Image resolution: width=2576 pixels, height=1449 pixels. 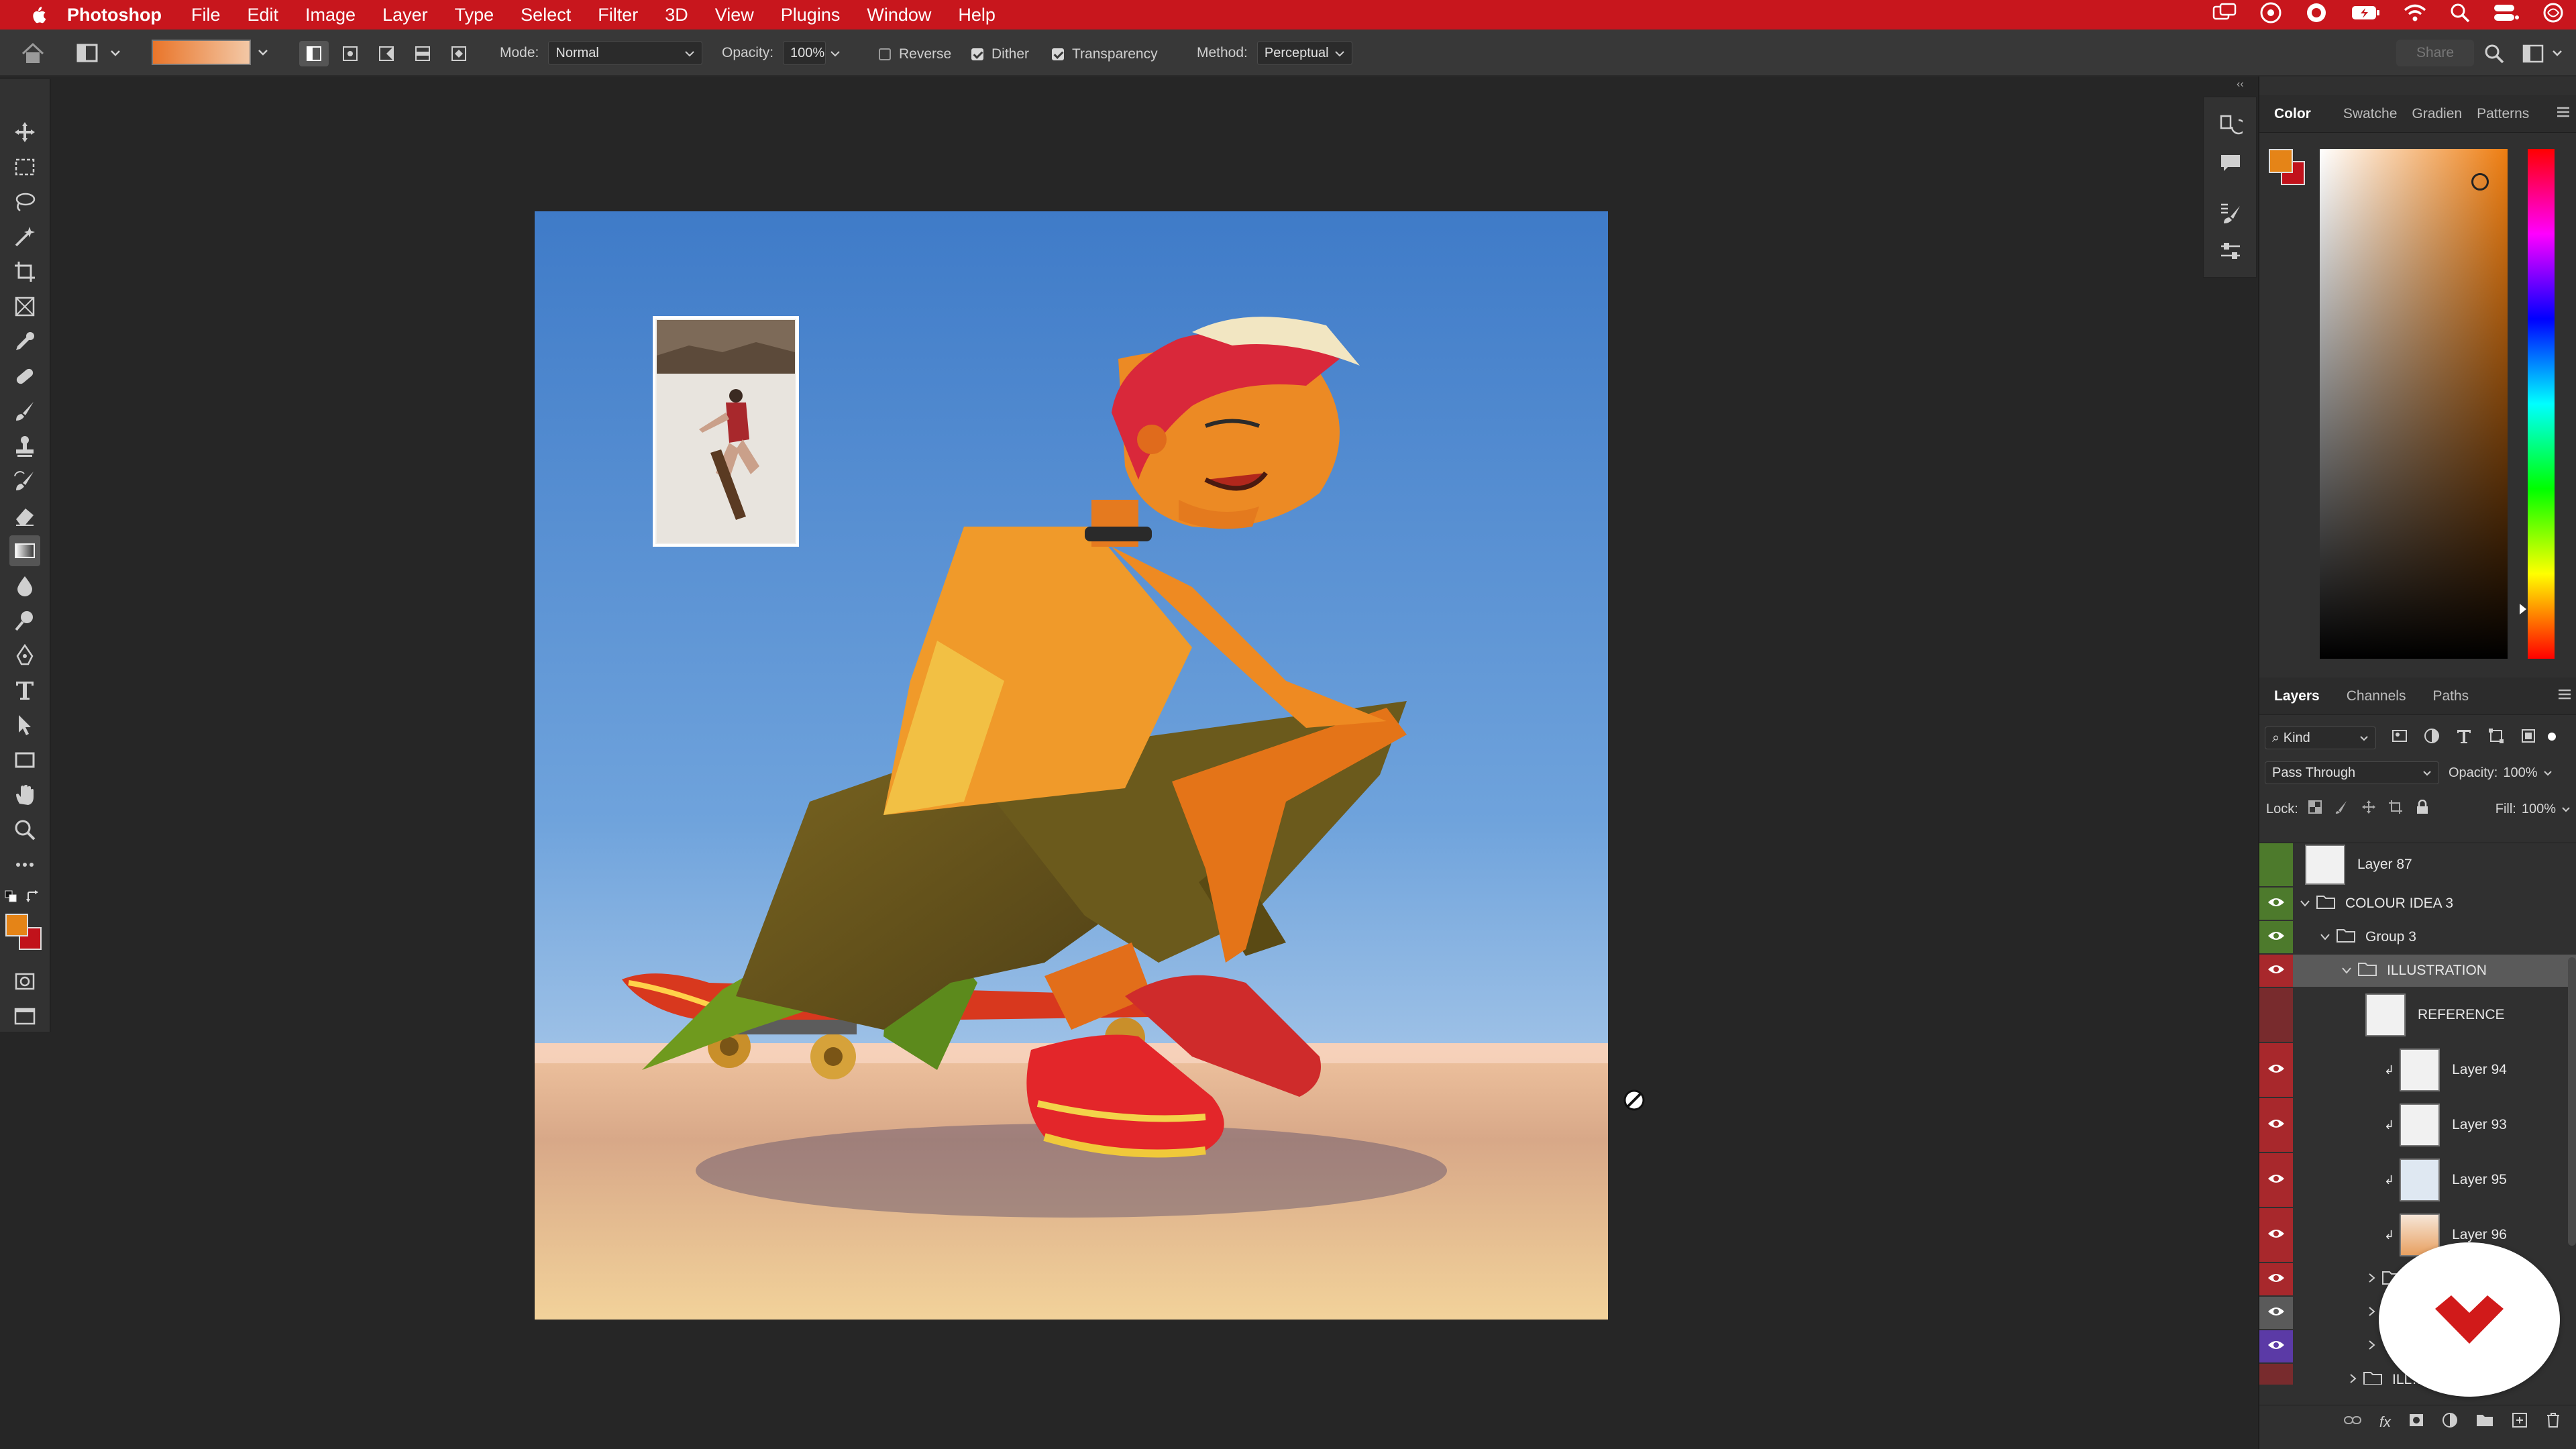 I want to click on linear-gradient-icon, so click(x=314, y=53).